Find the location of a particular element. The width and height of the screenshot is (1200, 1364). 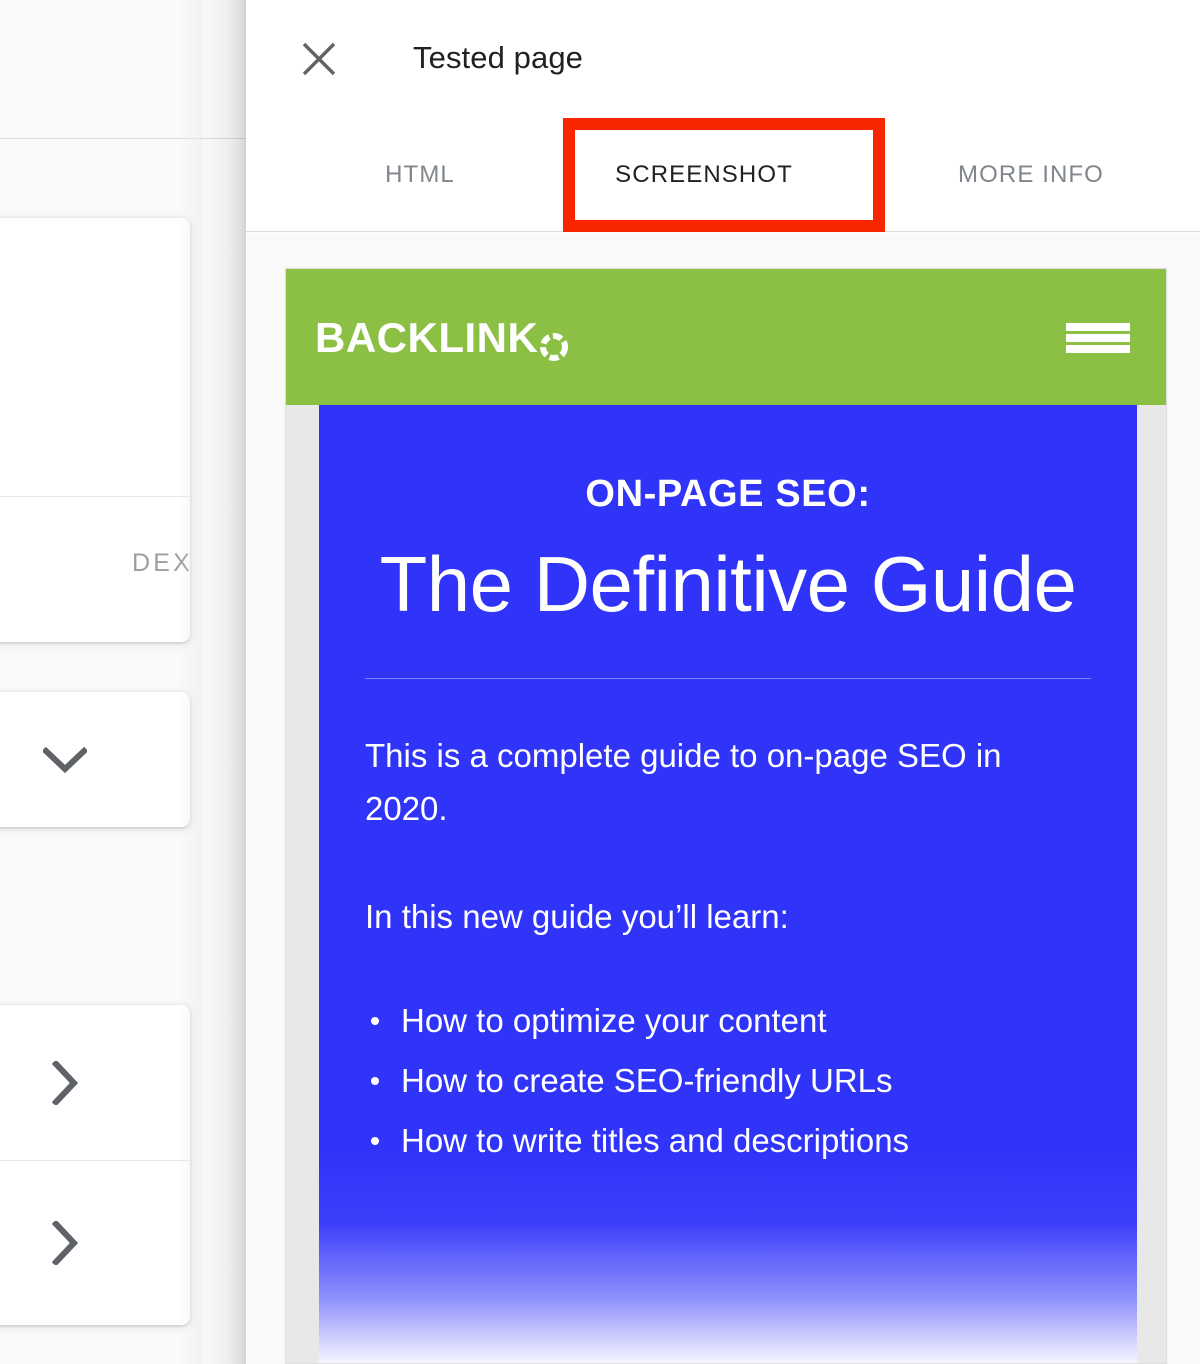

sidebar-item-label: DEXING is located at coordinates (161, 563).